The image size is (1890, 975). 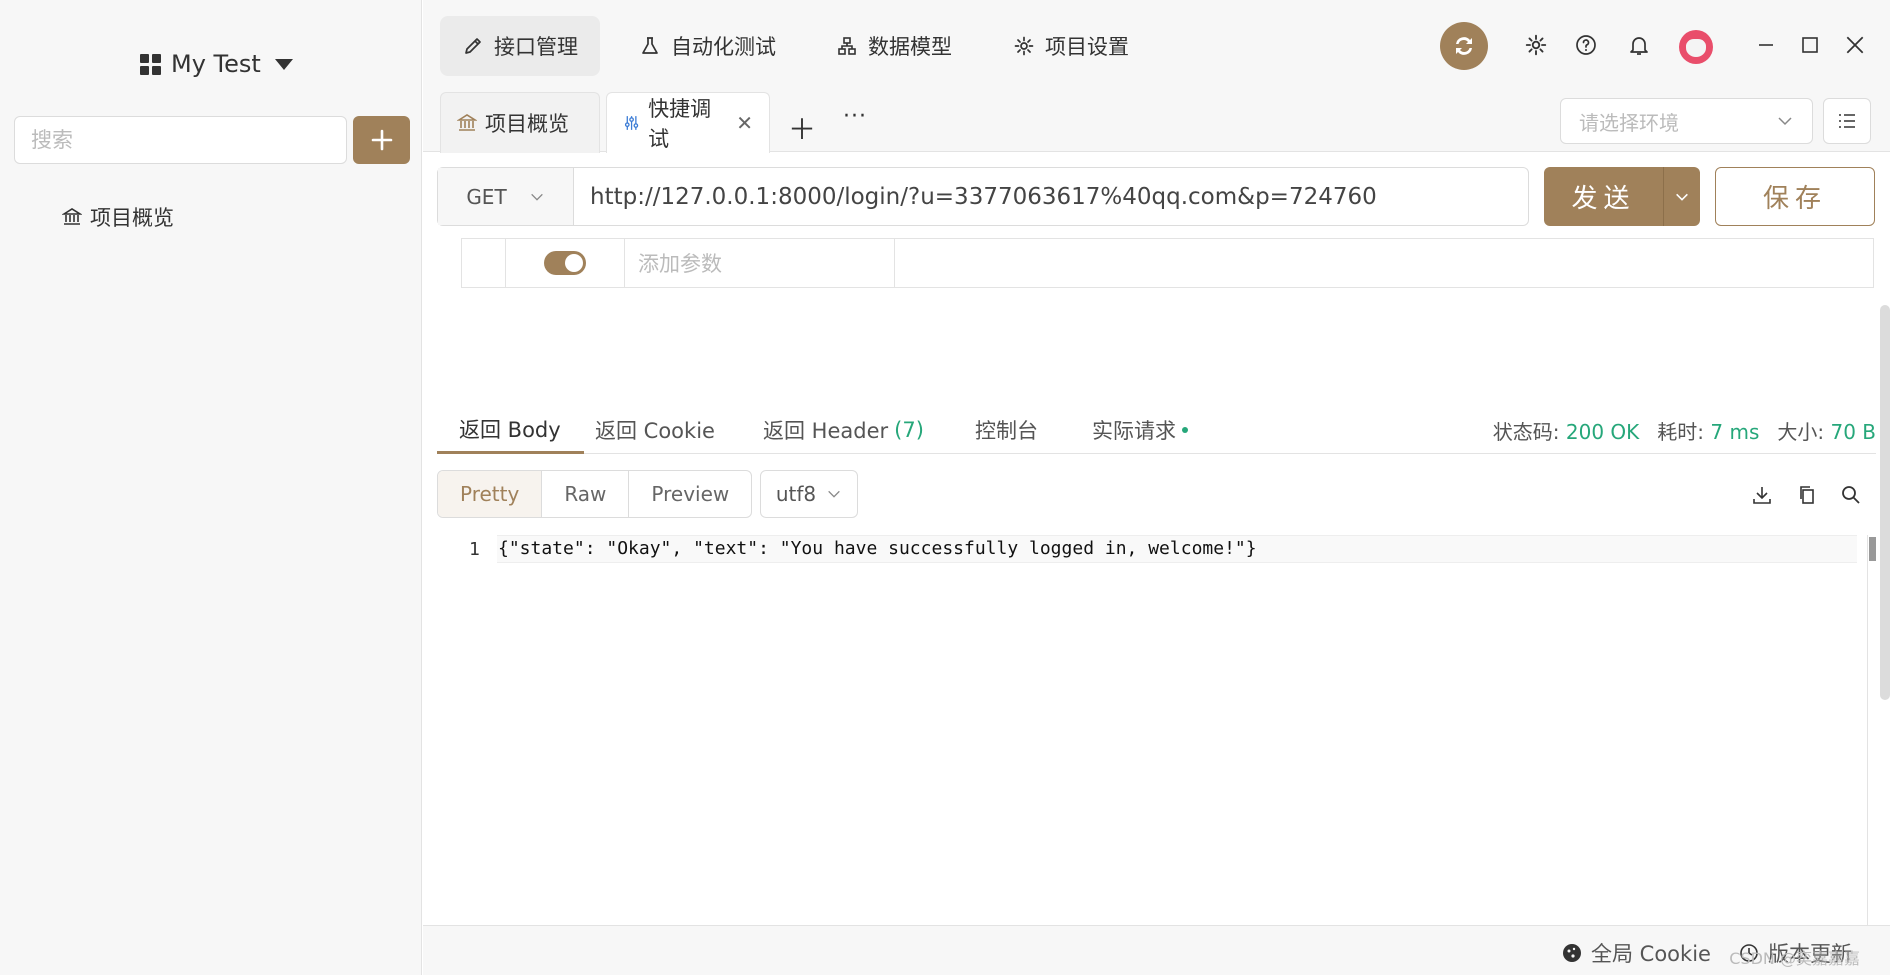 I want to click on save-button: 保存, so click(x=1795, y=196).